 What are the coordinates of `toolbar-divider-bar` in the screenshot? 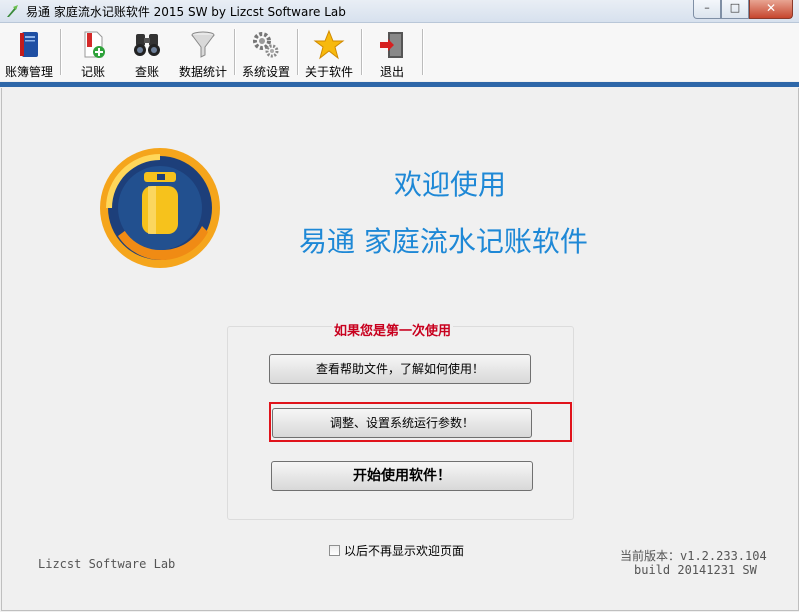 It's located at (399, 84).